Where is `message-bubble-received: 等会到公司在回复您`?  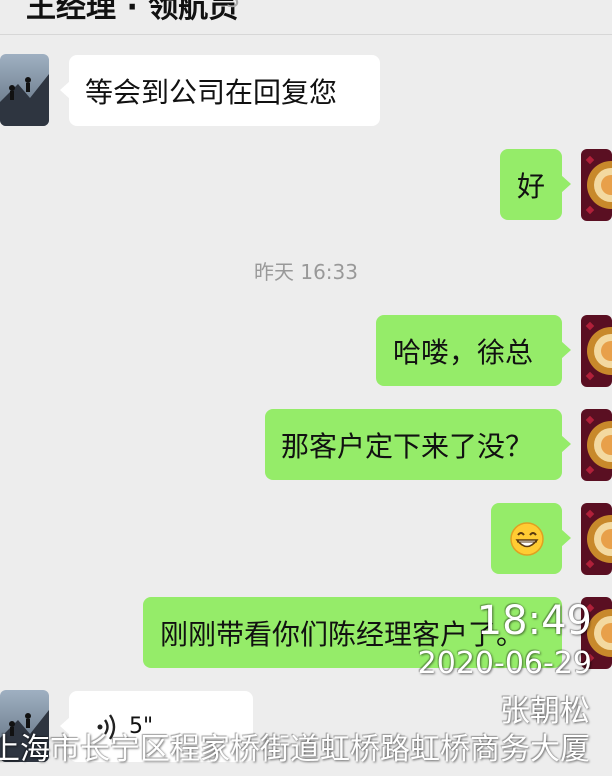
message-bubble-received: 等会到公司在回复您 is located at coordinates (220, 90).